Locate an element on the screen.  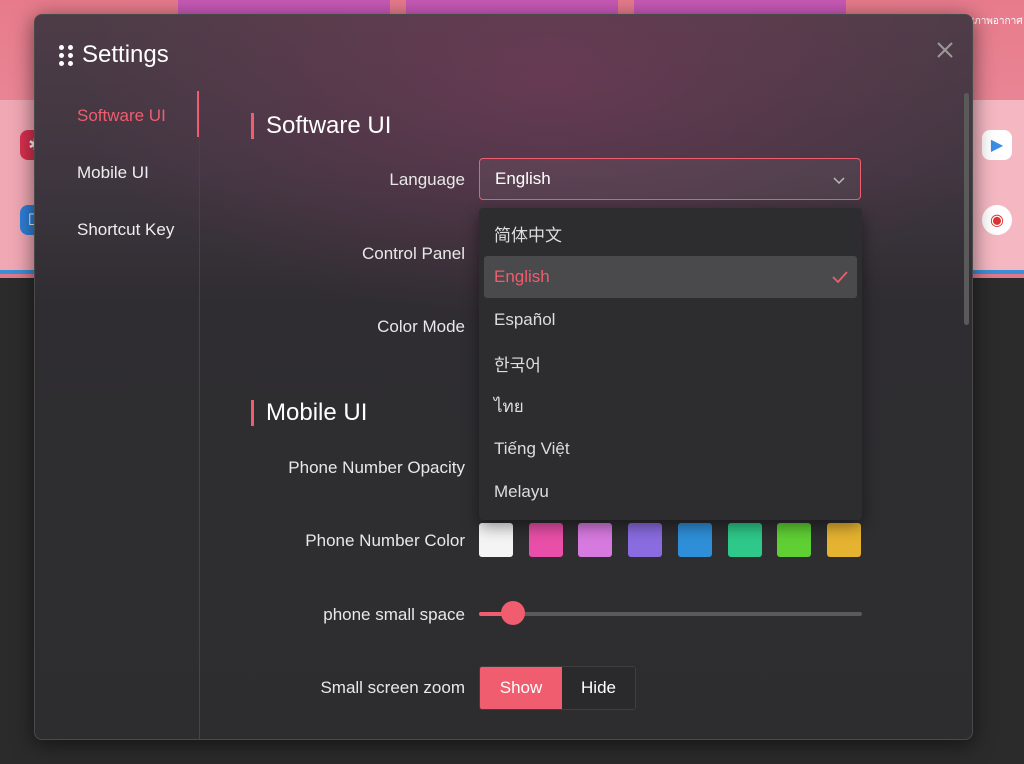
play-store-icon: ▶ is located at coordinates (997, 145).